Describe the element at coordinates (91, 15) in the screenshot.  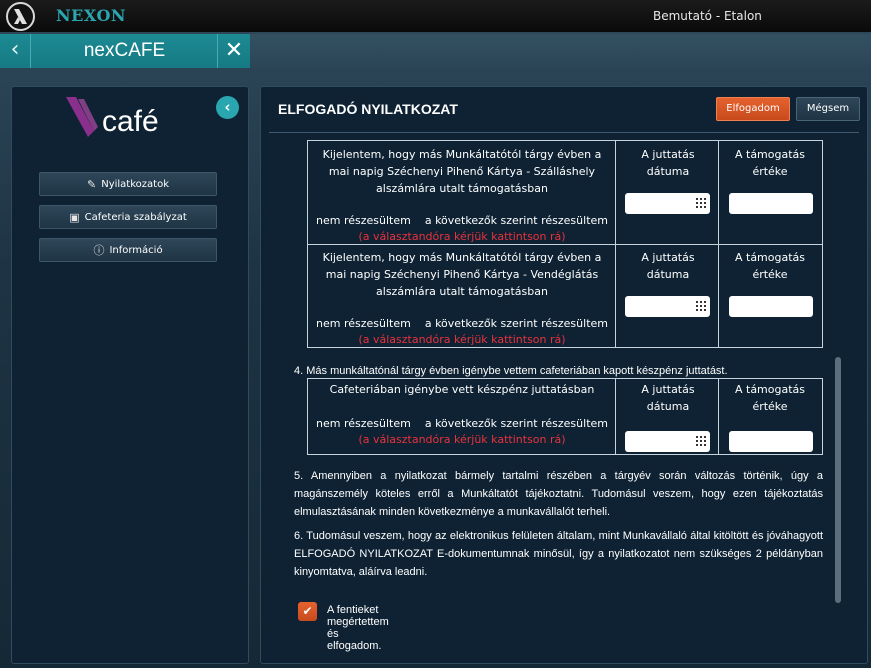
I see `brand-name: NEXON` at that location.